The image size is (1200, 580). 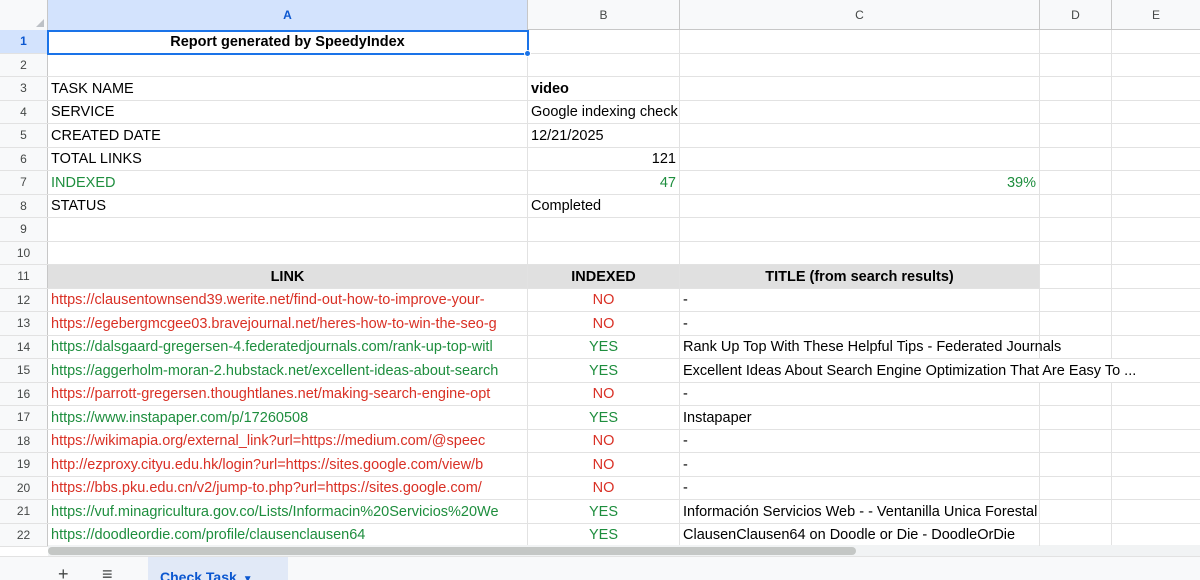 I want to click on status-label: STATUS, so click(x=288, y=205).